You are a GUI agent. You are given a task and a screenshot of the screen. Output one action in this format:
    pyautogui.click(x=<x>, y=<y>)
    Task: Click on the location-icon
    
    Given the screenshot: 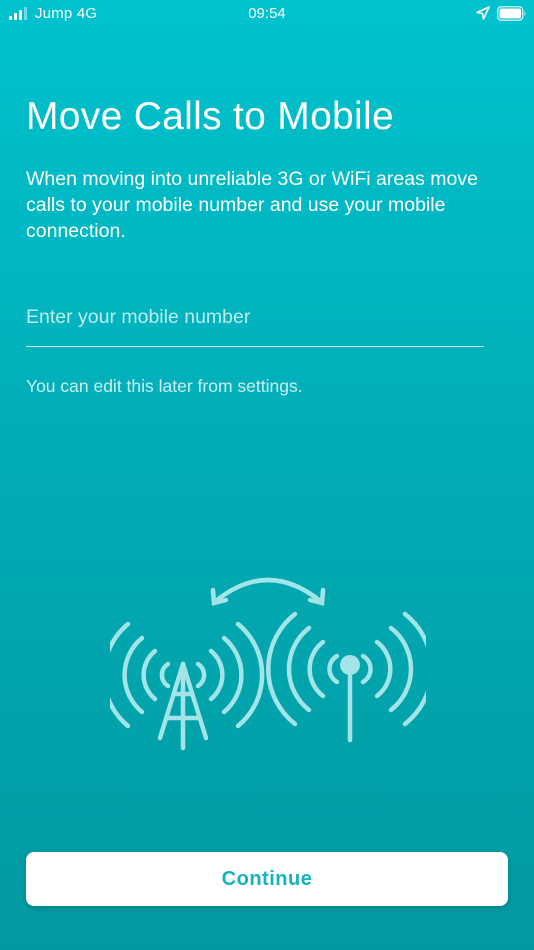 What is the action you would take?
    pyautogui.click(x=483, y=13)
    